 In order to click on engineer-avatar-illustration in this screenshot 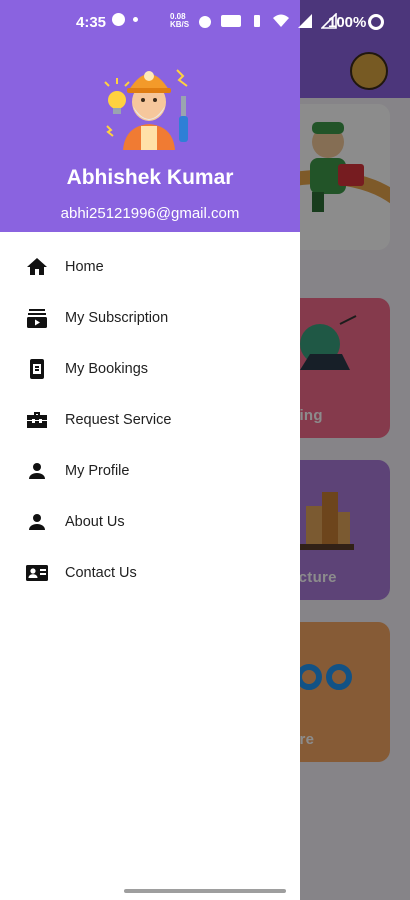, I will do `click(146, 109)`.